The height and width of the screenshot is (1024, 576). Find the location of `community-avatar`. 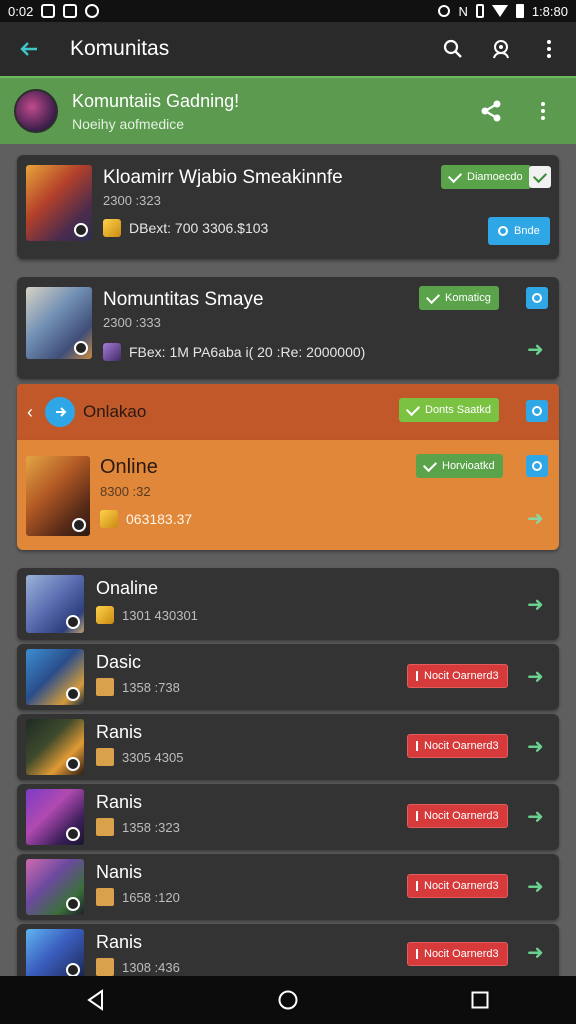

community-avatar is located at coordinates (36, 111).